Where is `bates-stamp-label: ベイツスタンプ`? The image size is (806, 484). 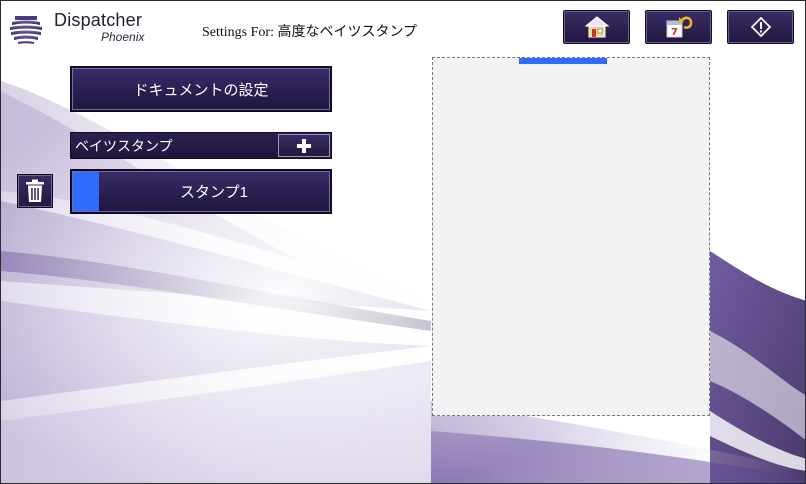
bates-stamp-label: ベイツスタンプ is located at coordinates (124, 146).